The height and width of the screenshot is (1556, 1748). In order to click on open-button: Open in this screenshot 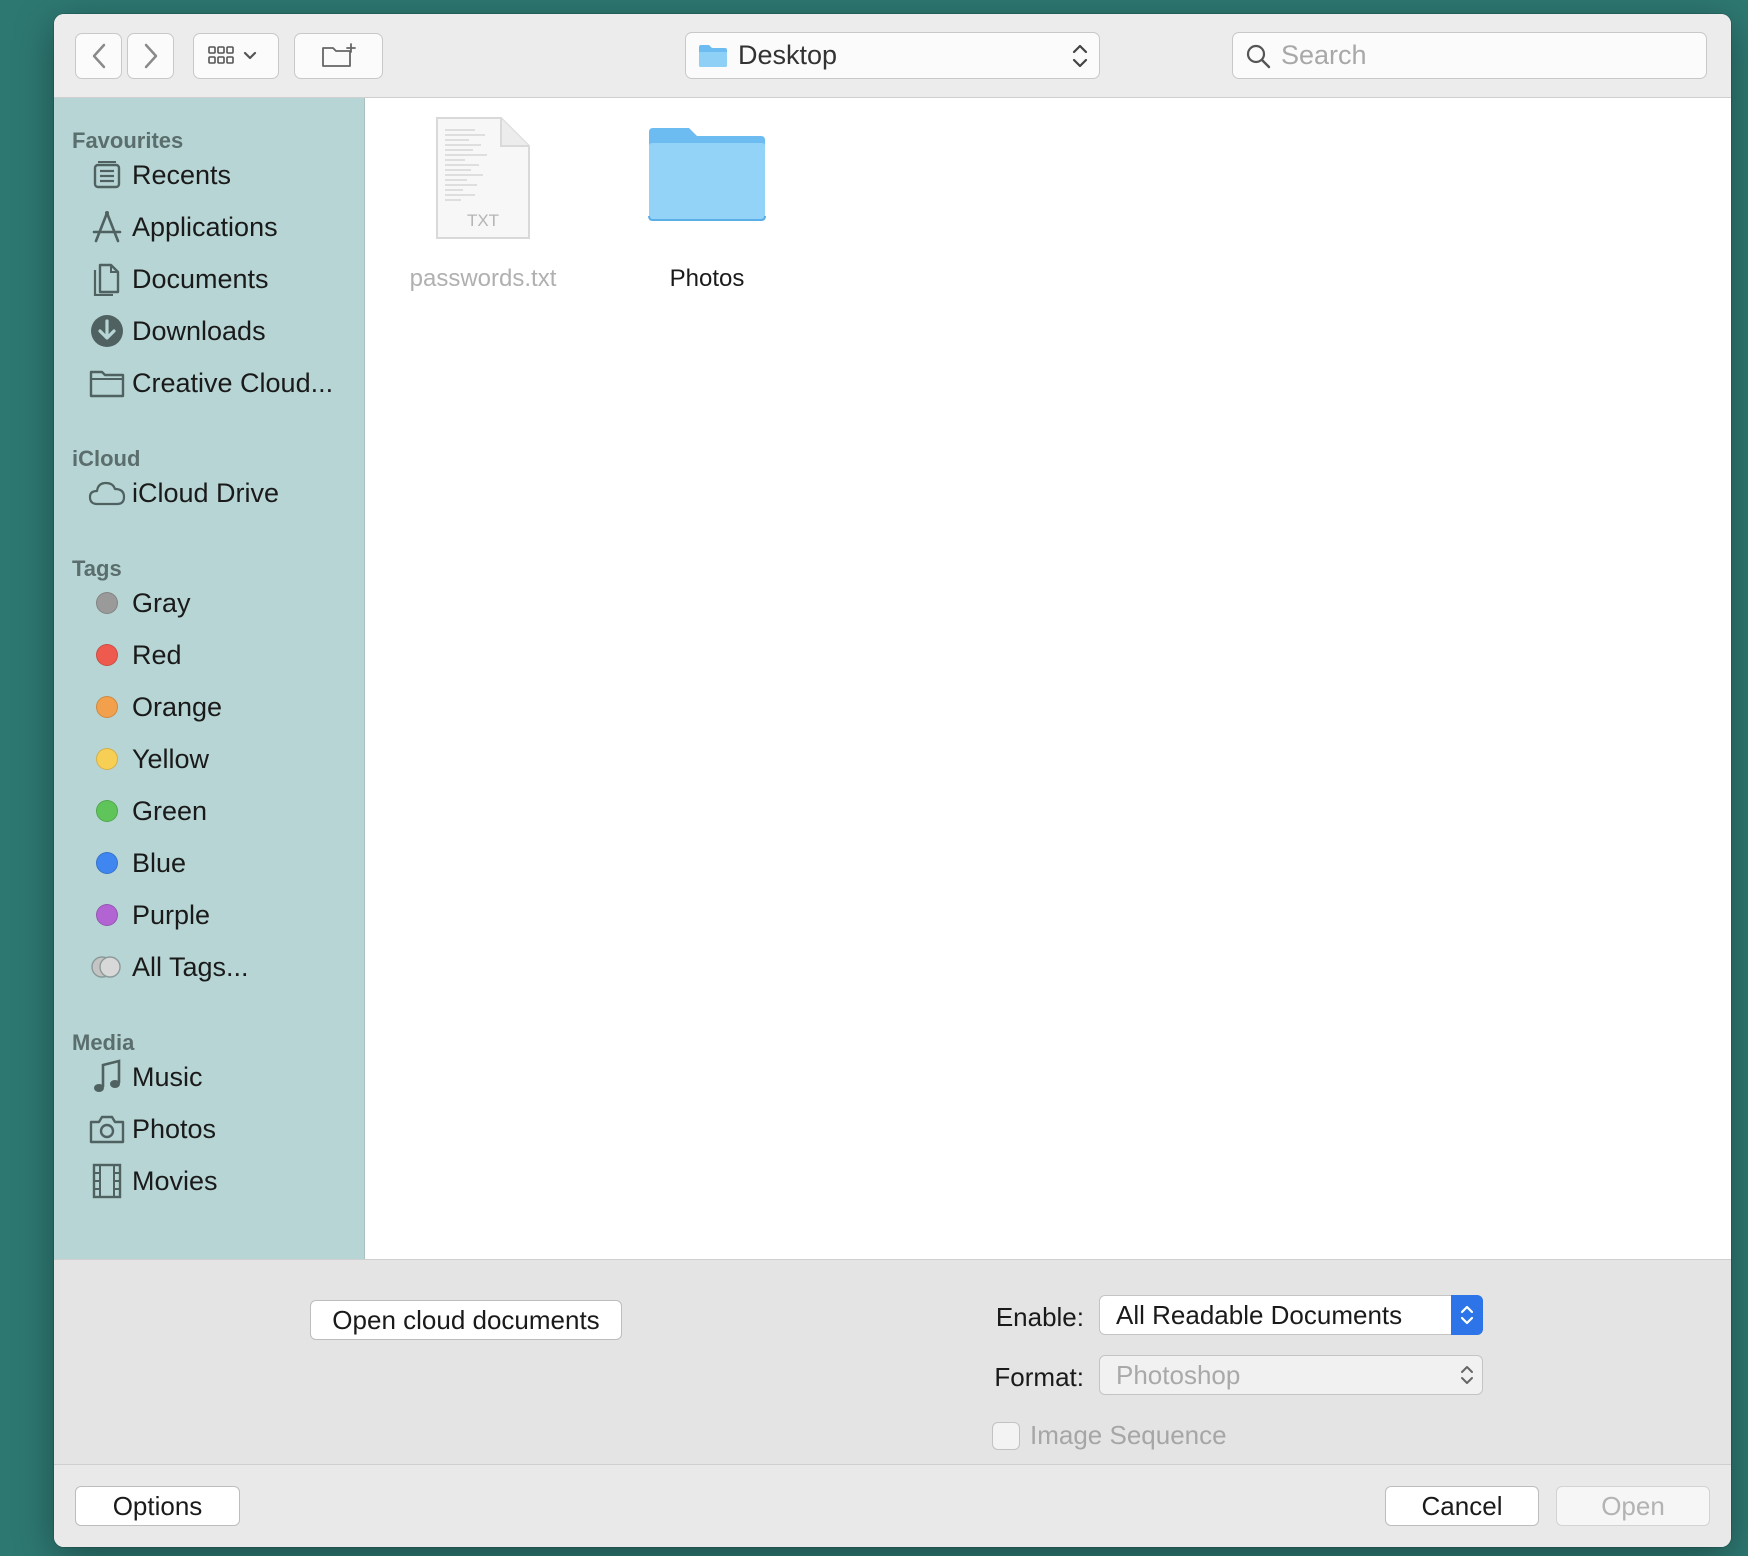, I will do `click(1633, 1506)`.